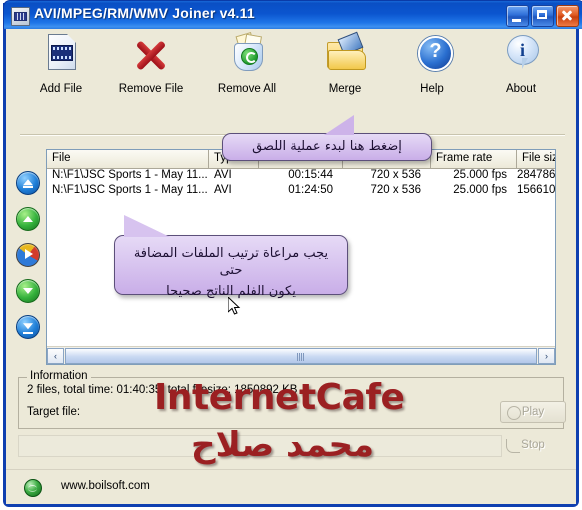  I want to click on move-to-bottom-button, so click(28, 327).